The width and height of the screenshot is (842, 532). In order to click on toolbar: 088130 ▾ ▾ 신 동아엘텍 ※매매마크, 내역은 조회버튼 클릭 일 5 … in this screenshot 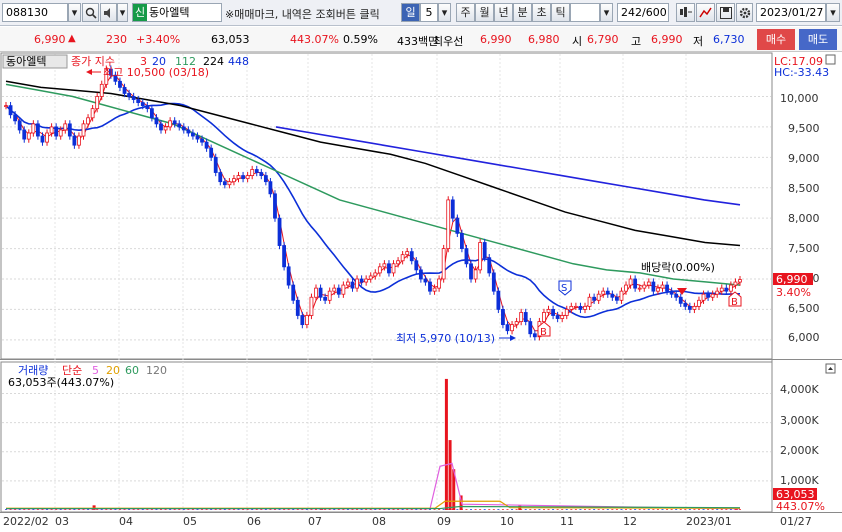, I will do `click(421, 13)`.